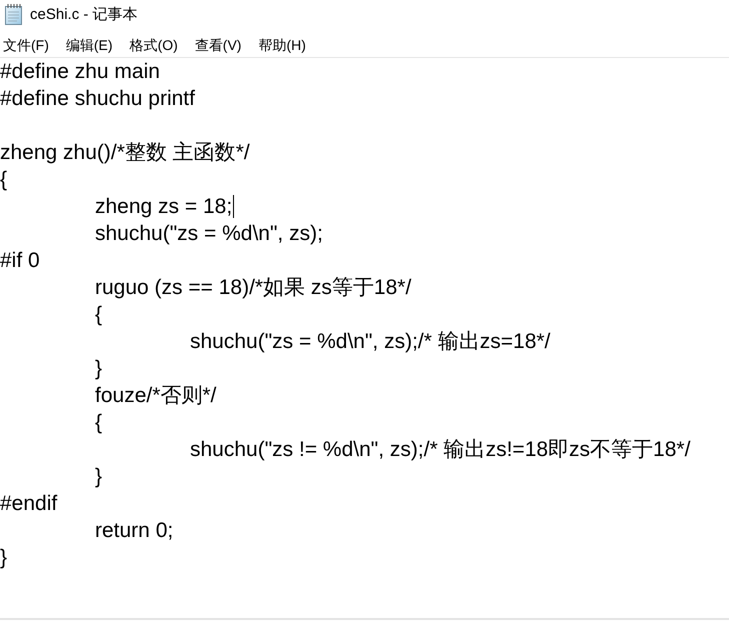  Describe the element at coordinates (370, 341) in the screenshot. I see `code-line: shuchu("zs = %d\n", zs);/* 输出zs=18*/` at that location.